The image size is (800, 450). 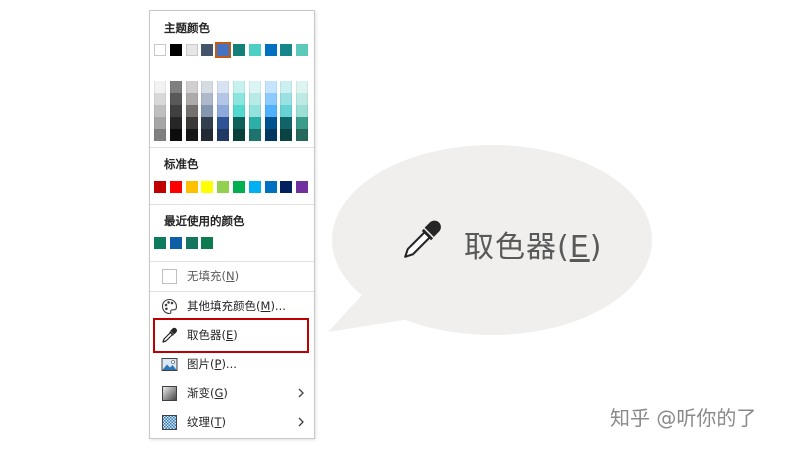 What do you see at coordinates (169, 393) in the screenshot?
I see `gradient-icon` at bounding box center [169, 393].